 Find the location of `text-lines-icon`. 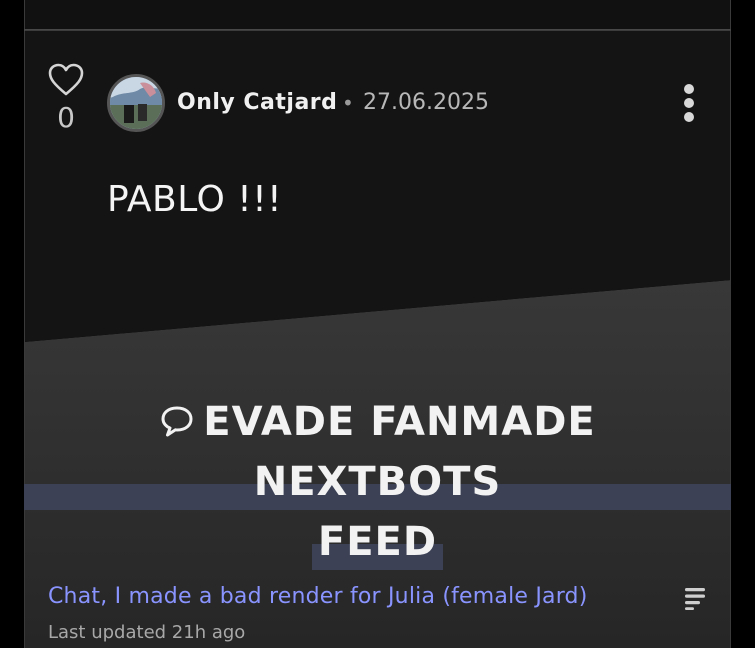

text-lines-icon is located at coordinates (696, 598).